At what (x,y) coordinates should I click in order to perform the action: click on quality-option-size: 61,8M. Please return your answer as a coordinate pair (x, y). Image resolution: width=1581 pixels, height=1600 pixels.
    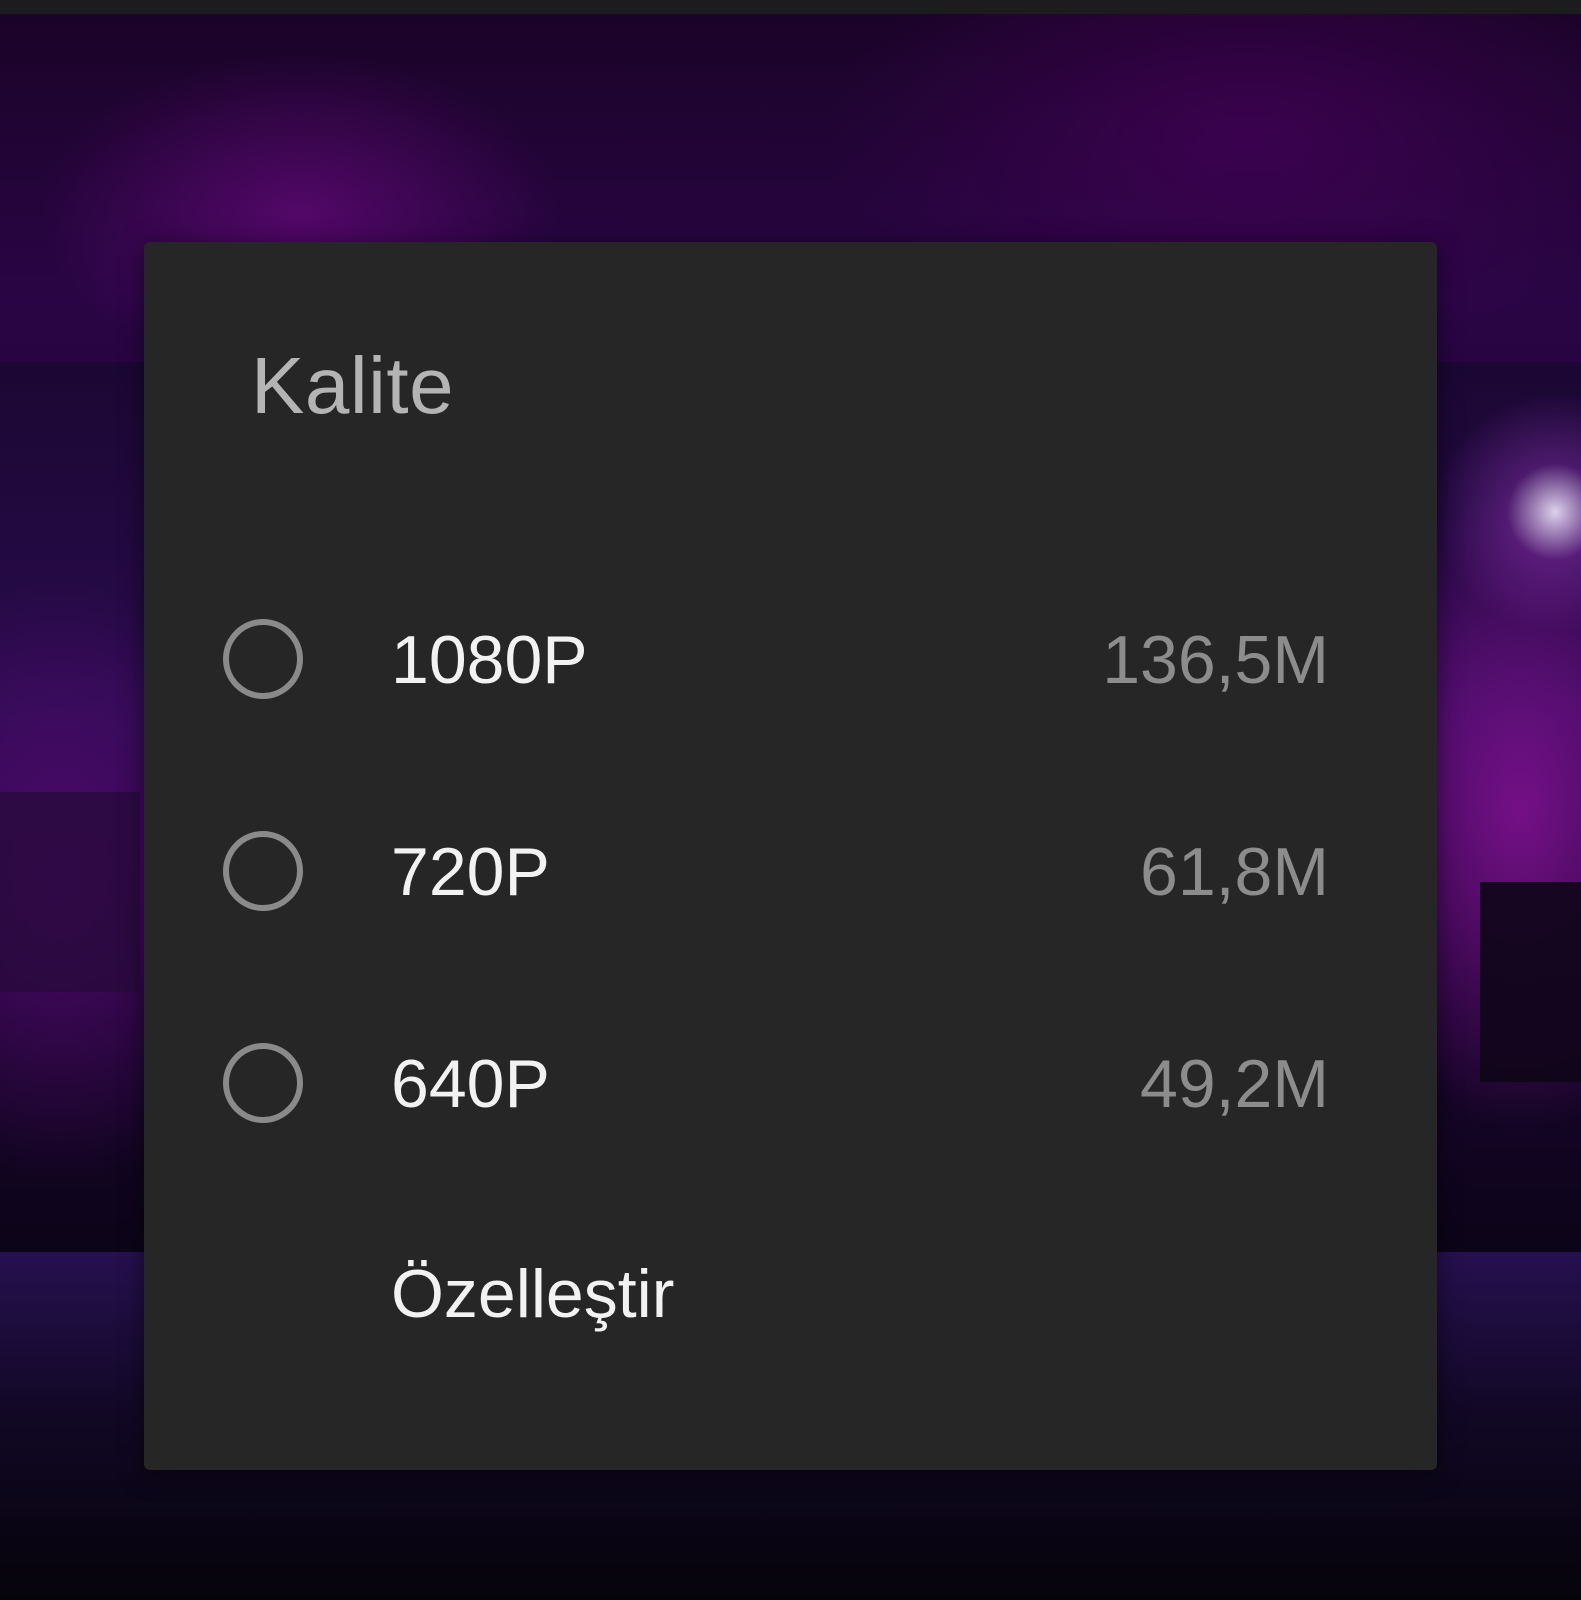
    Looking at the image, I should click on (1234, 872).